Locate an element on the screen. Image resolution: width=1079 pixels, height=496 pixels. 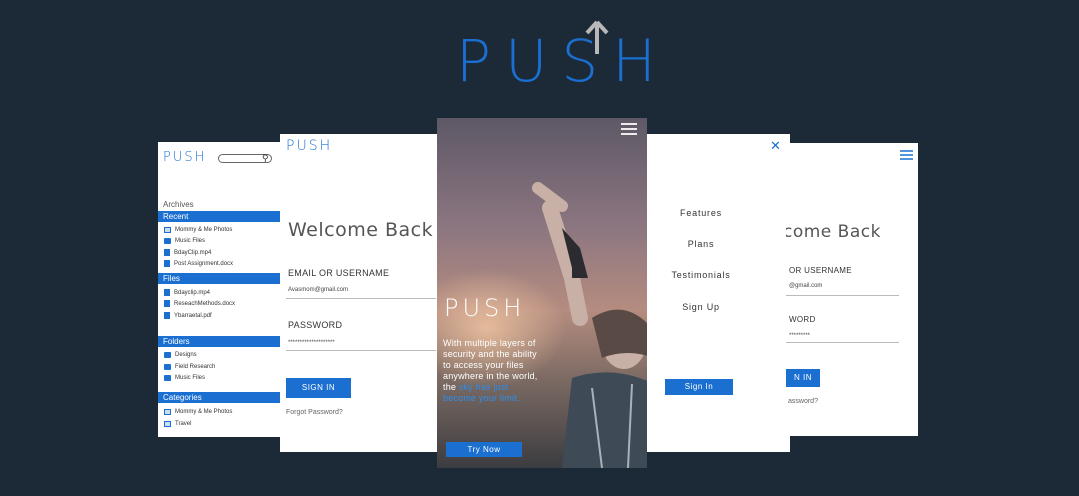
list-item: Field Research is located at coordinates (189, 366).